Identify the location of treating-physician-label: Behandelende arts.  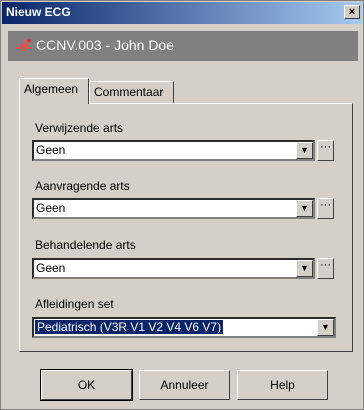
(85, 245).